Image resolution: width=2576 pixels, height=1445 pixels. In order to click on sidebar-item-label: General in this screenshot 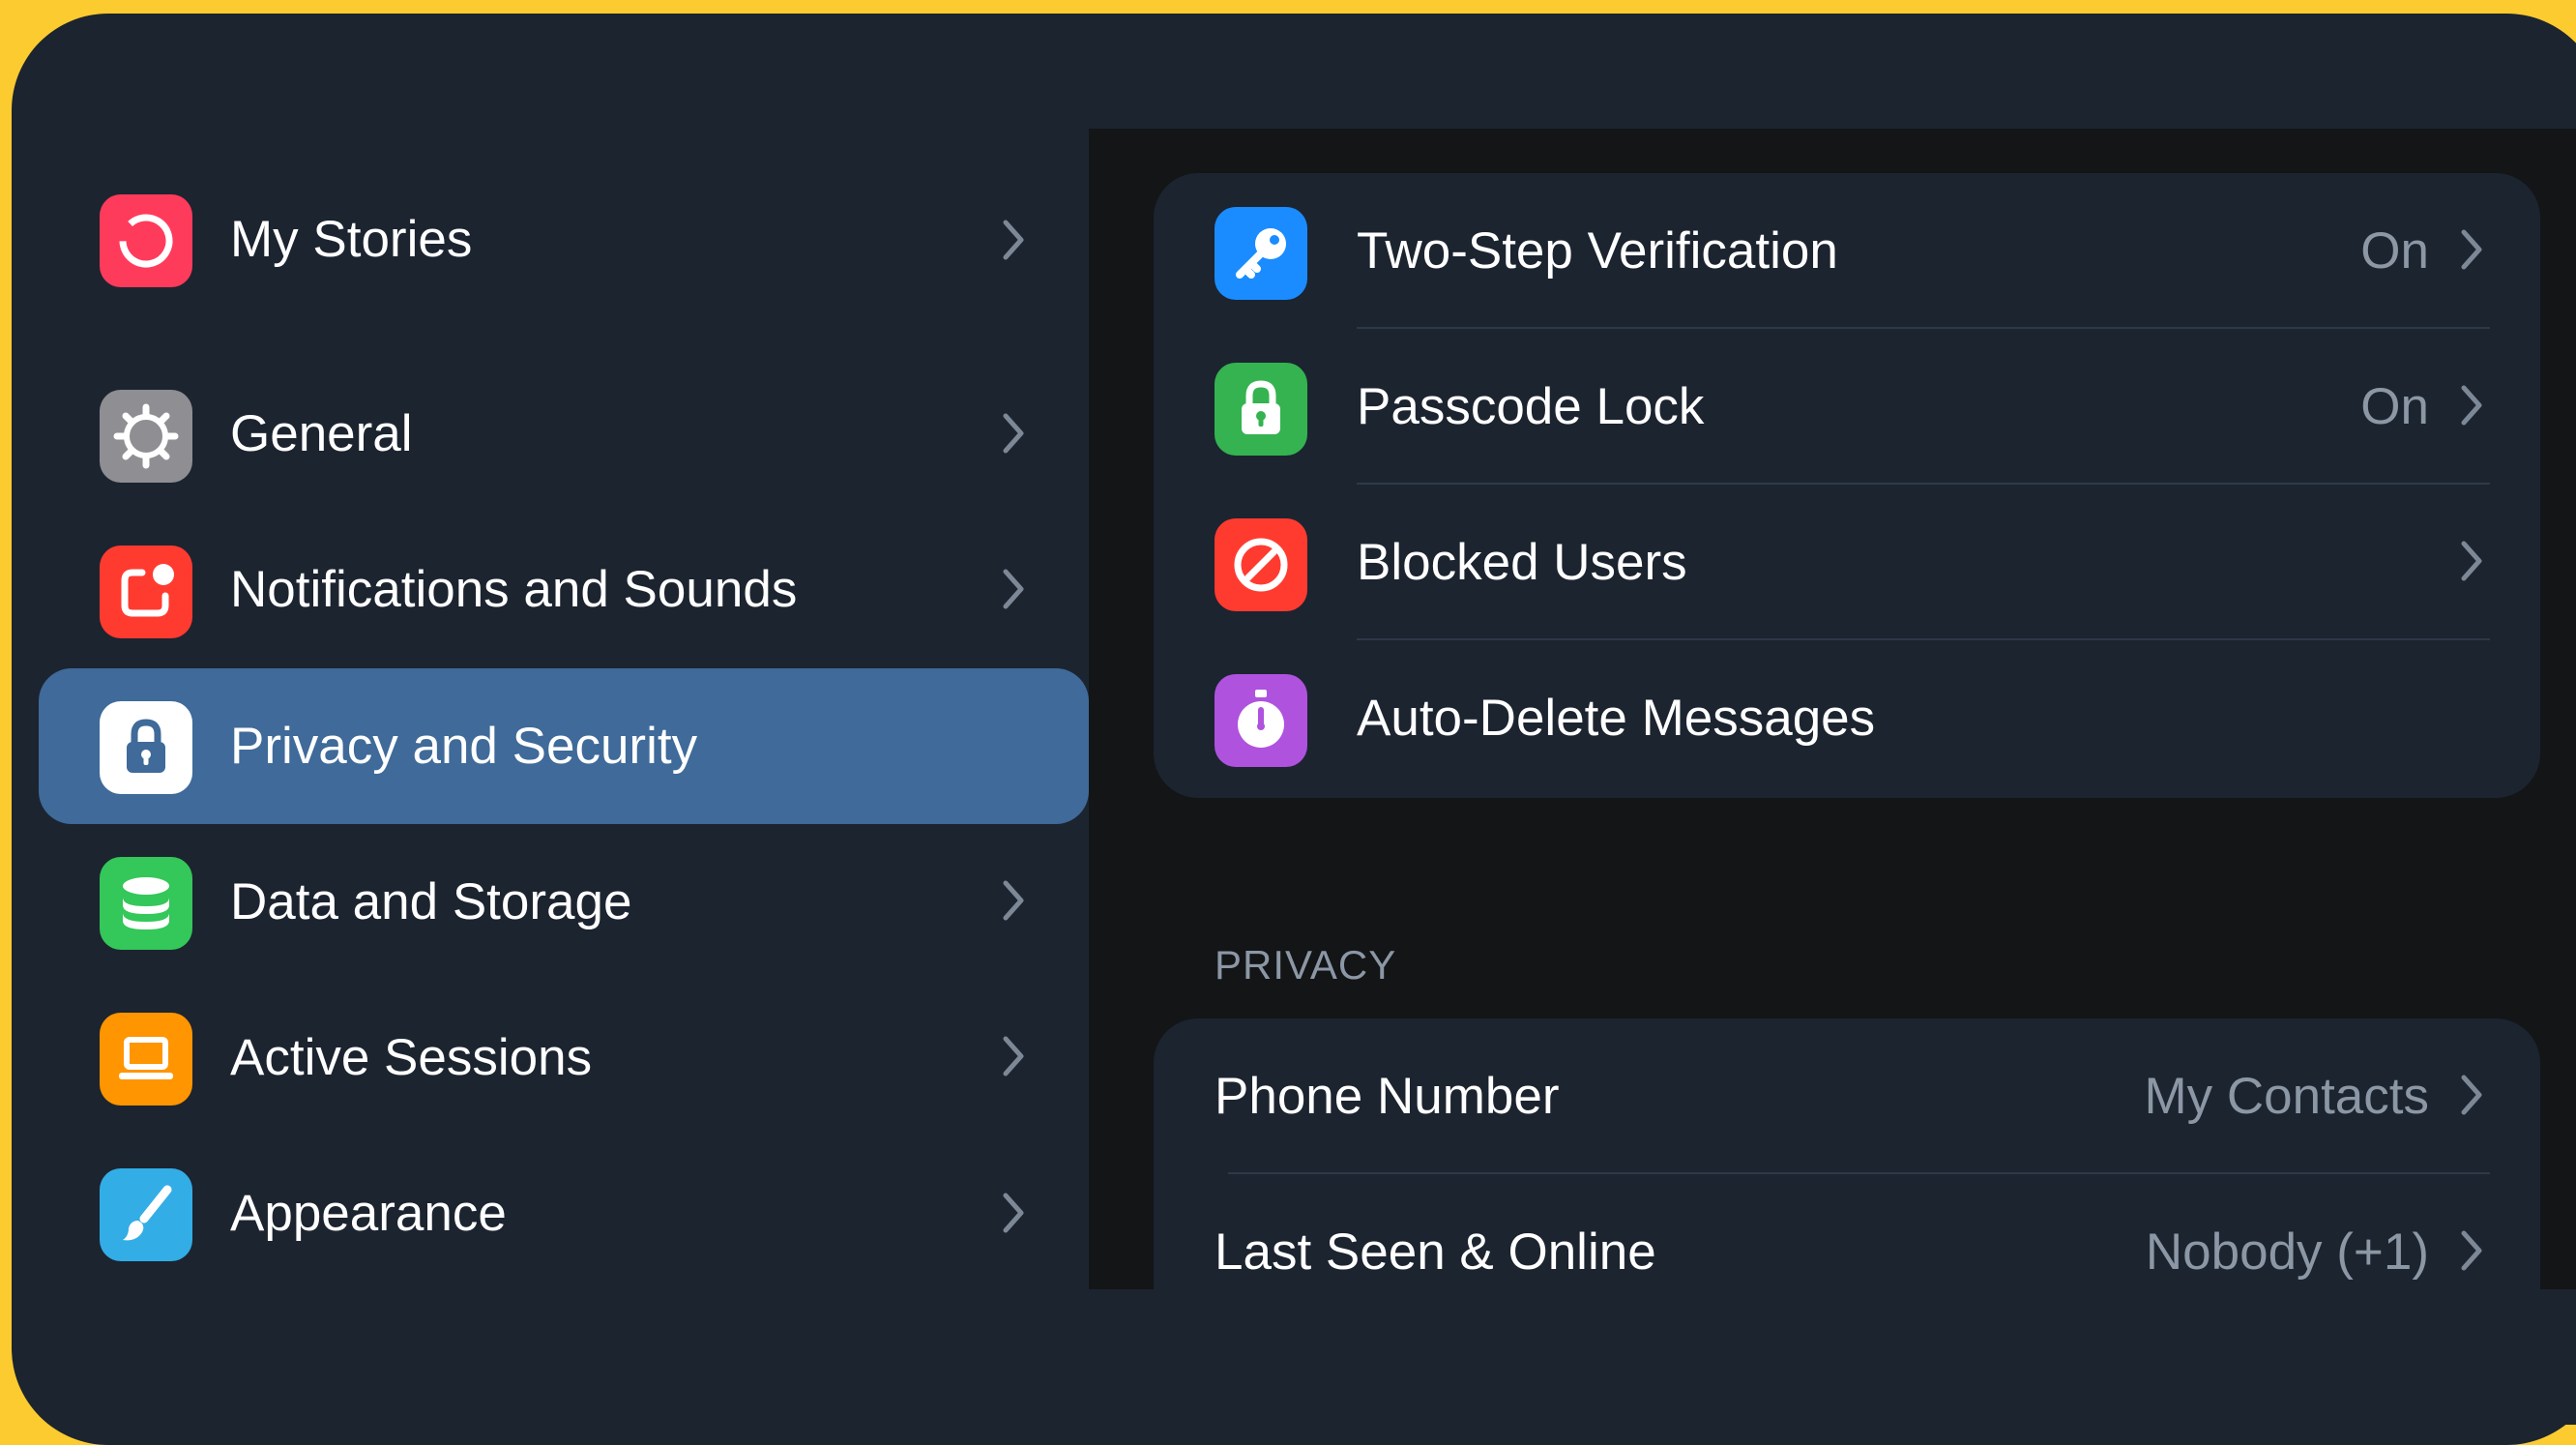, I will do `click(321, 434)`.